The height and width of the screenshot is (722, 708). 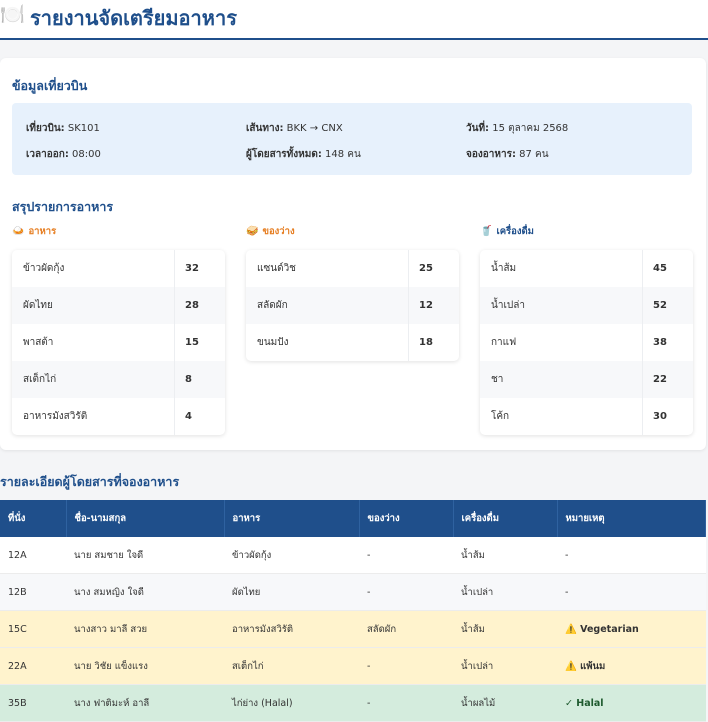 I want to click on seat-cell: 22A, so click(x=33, y=666).